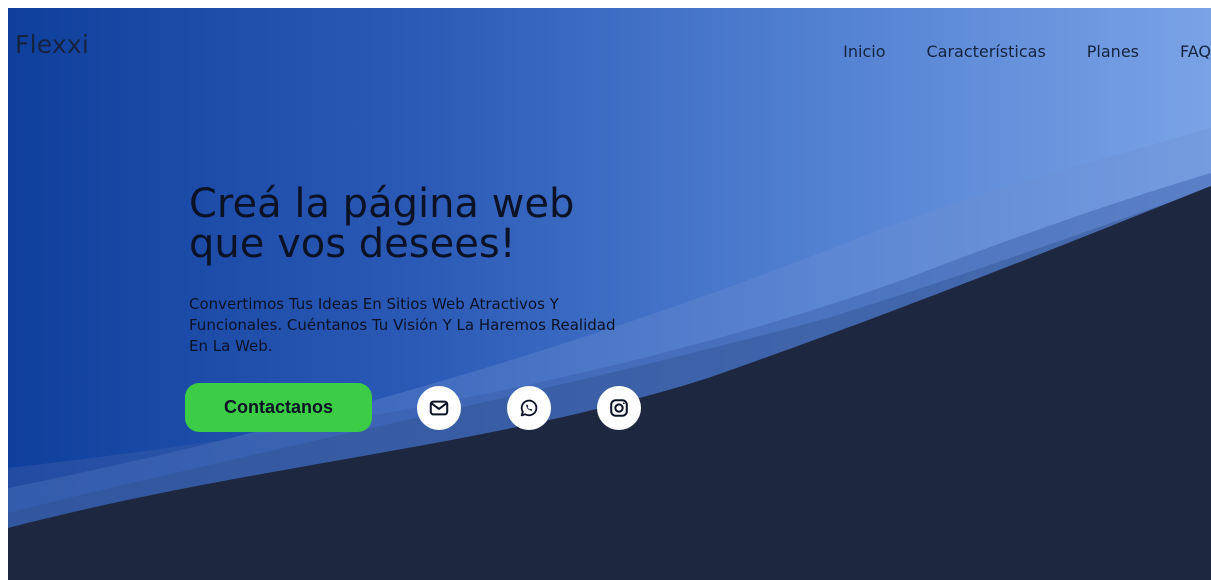  Describe the element at coordinates (278, 407) in the screenshot. I see `contact-button: Contactanos` at that location.